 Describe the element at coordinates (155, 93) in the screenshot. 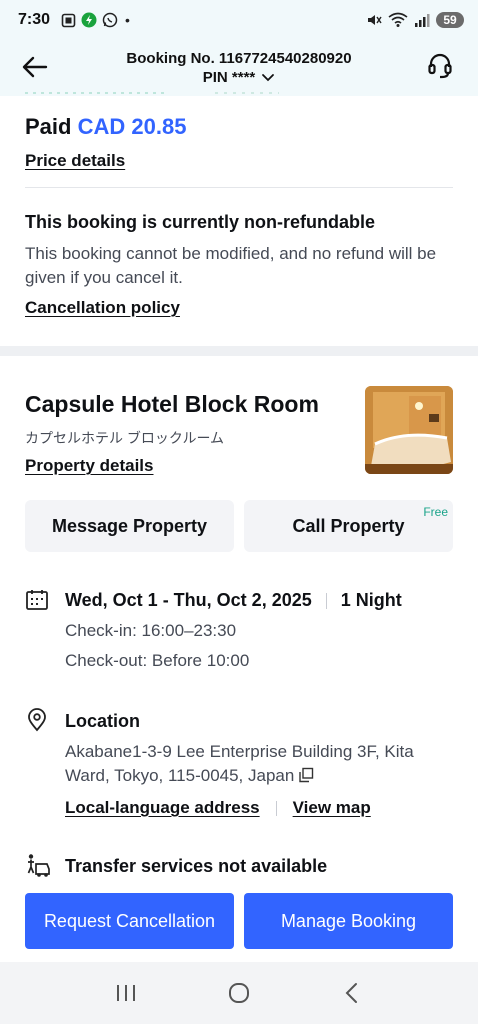

I see `scrolled-content-peek` at that location.